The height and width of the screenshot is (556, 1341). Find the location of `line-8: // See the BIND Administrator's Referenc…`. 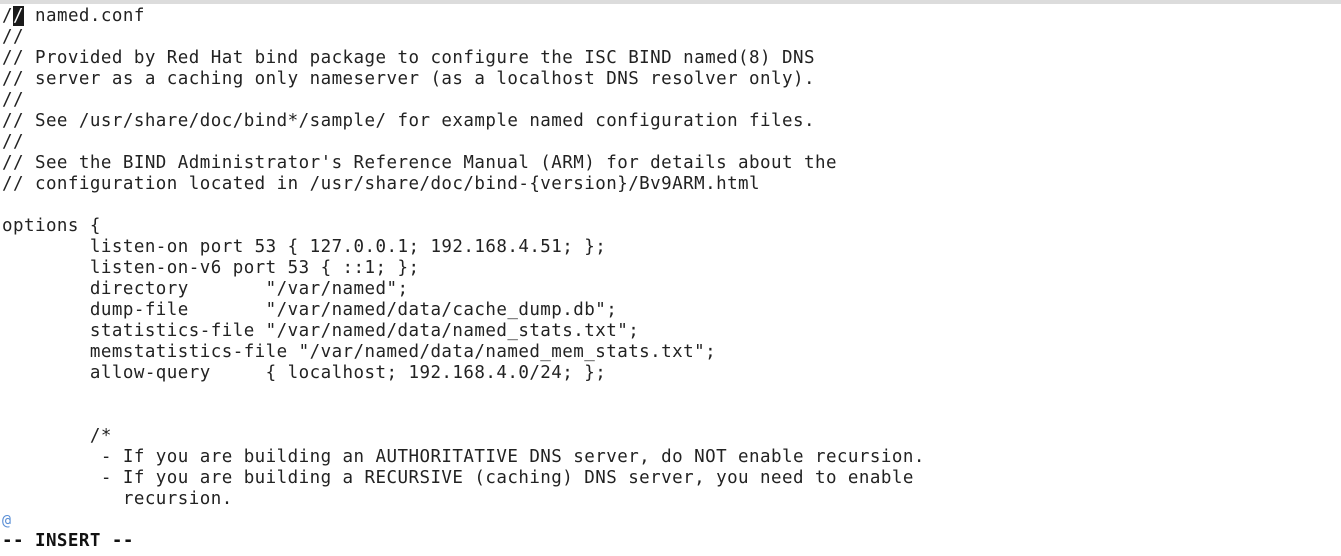

line-8: // See the BIND Administrator's Referenc… is located at coordinates (669, 163).